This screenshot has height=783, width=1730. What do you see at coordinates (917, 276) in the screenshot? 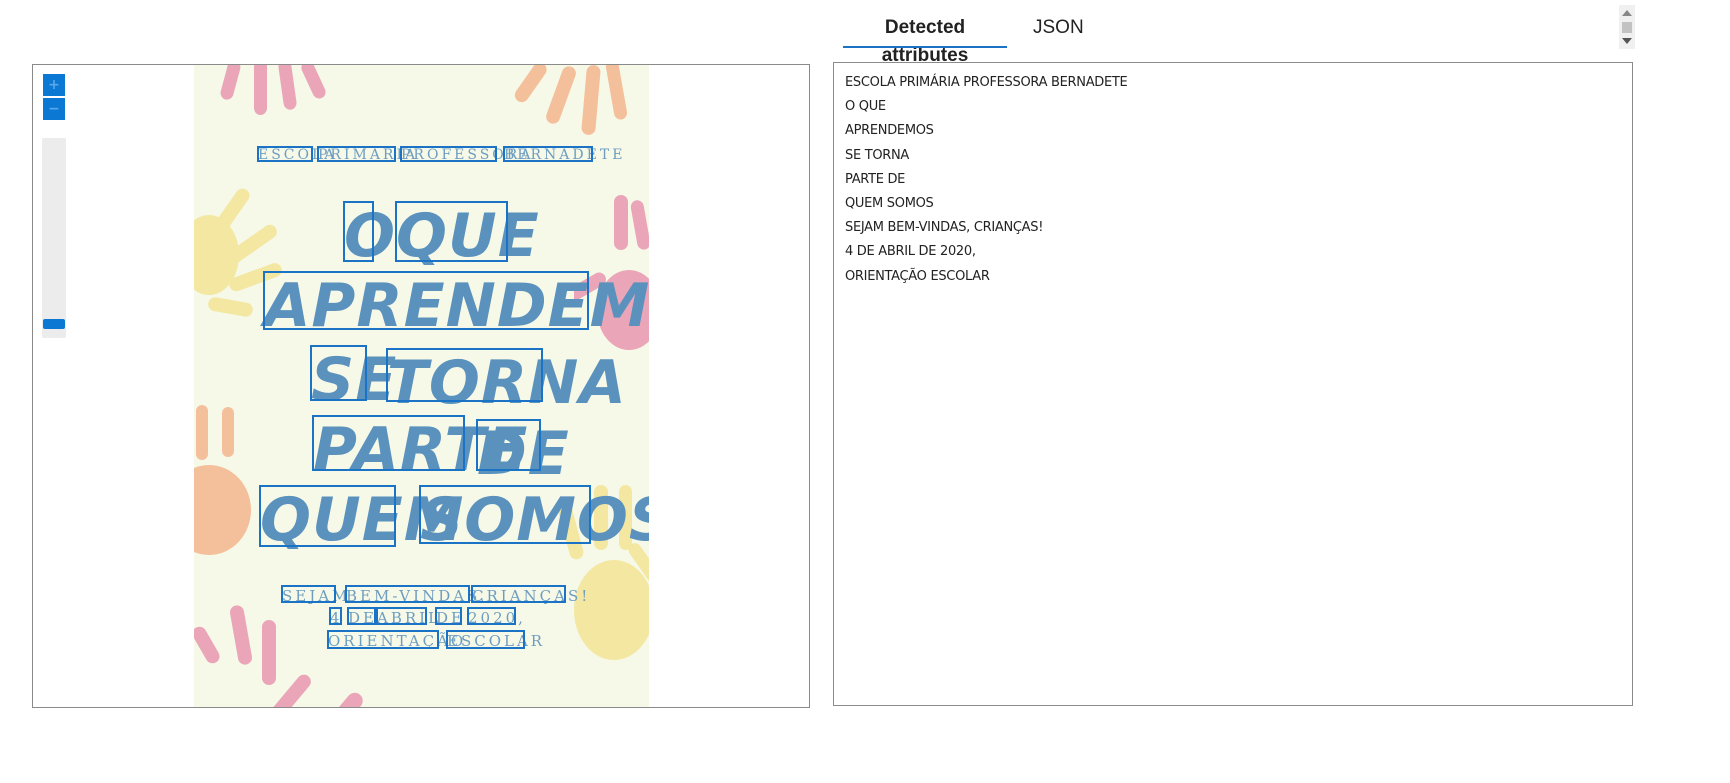
I see `attribute-line: ORIENTAÇÃO ESCOLAR` at bounding box center [917, 276].